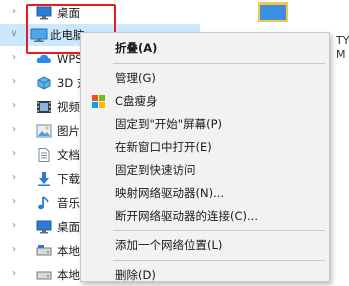 This screenshot has height=286, width=349. Describe the element at coordinates (98, 101) in the screenshot. I see `windows-logo-icon` at that location.